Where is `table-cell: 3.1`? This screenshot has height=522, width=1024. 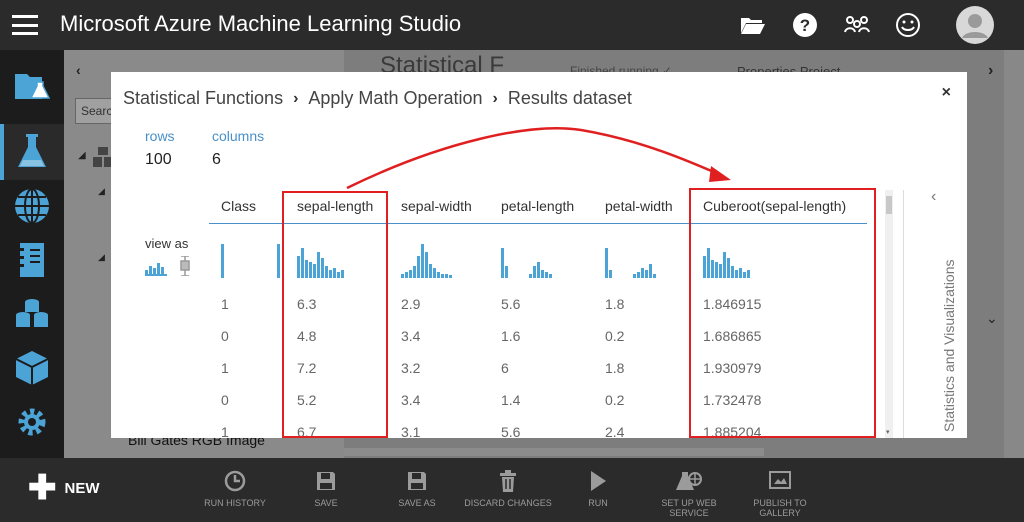
table-cell: 3.1 is located at coordinates (410, 431).